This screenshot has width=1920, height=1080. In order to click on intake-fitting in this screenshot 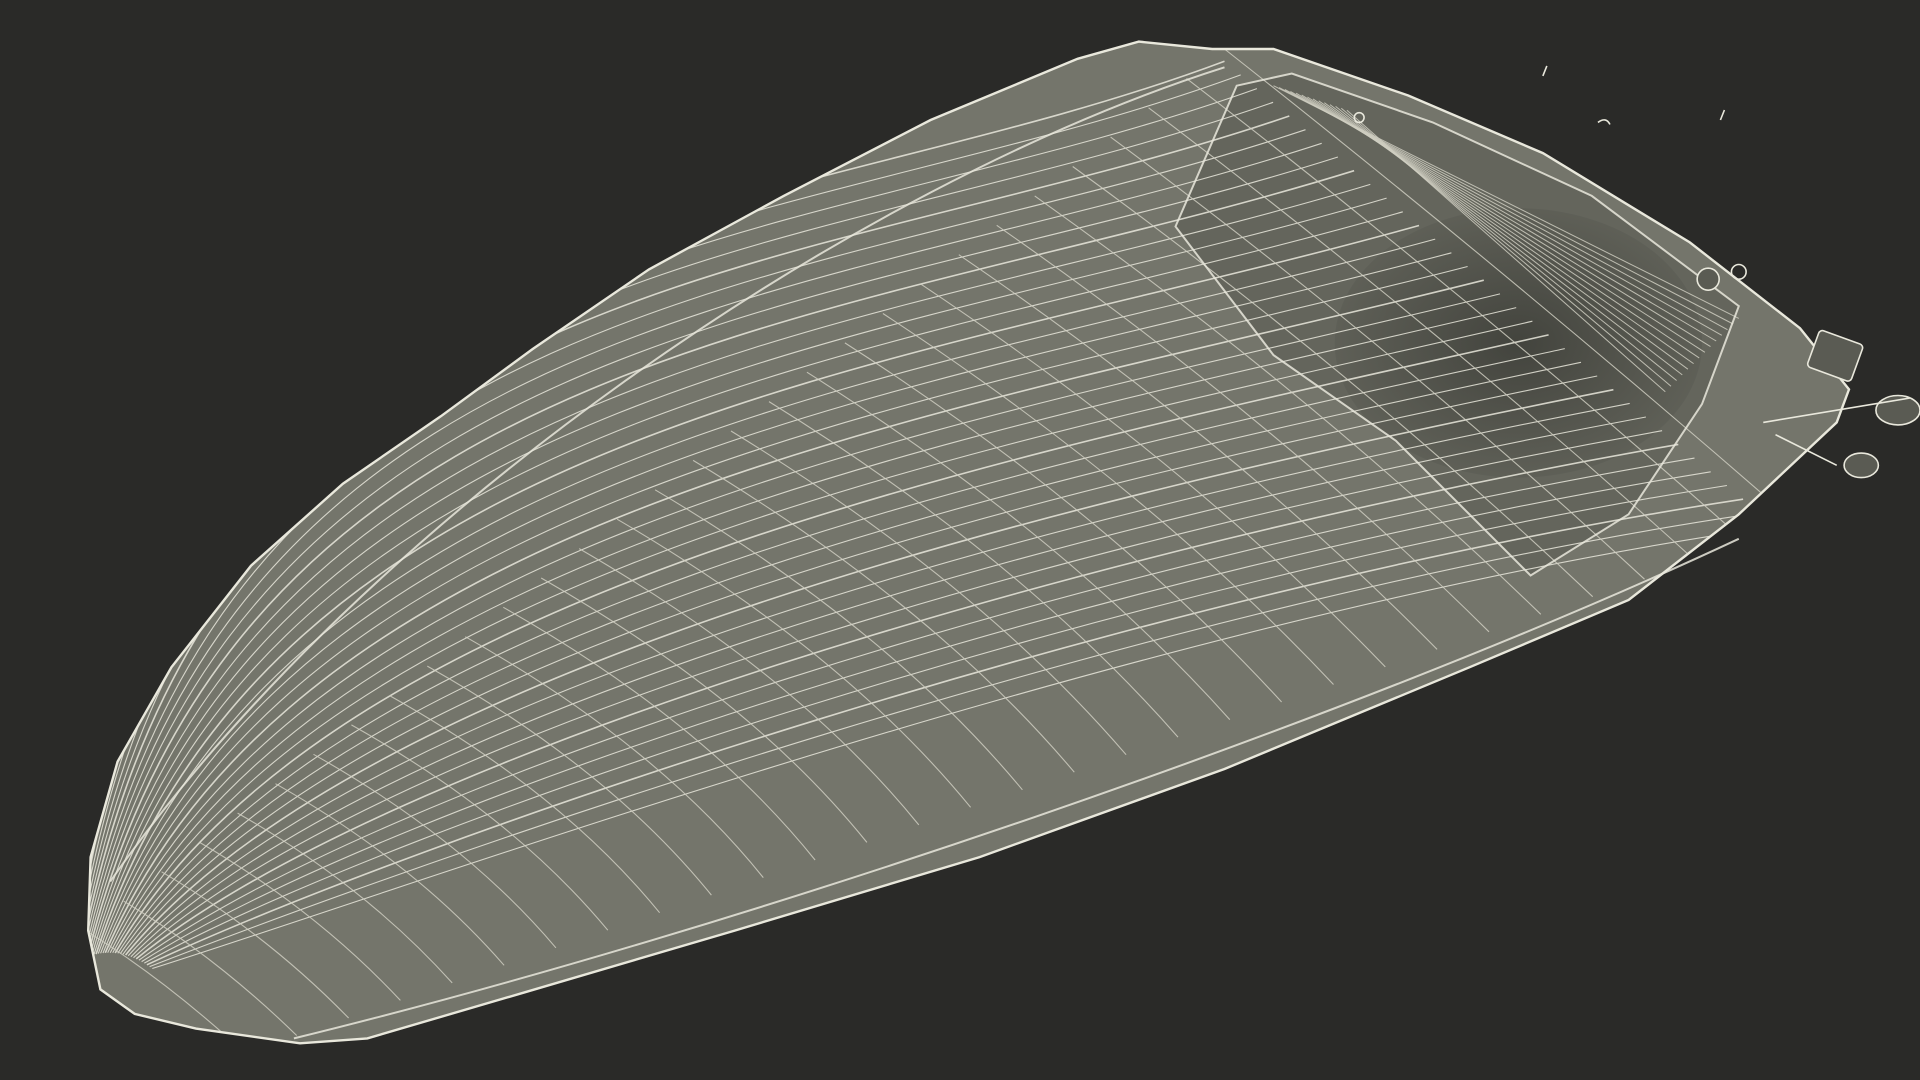, I will do `click(1708, 279)`.